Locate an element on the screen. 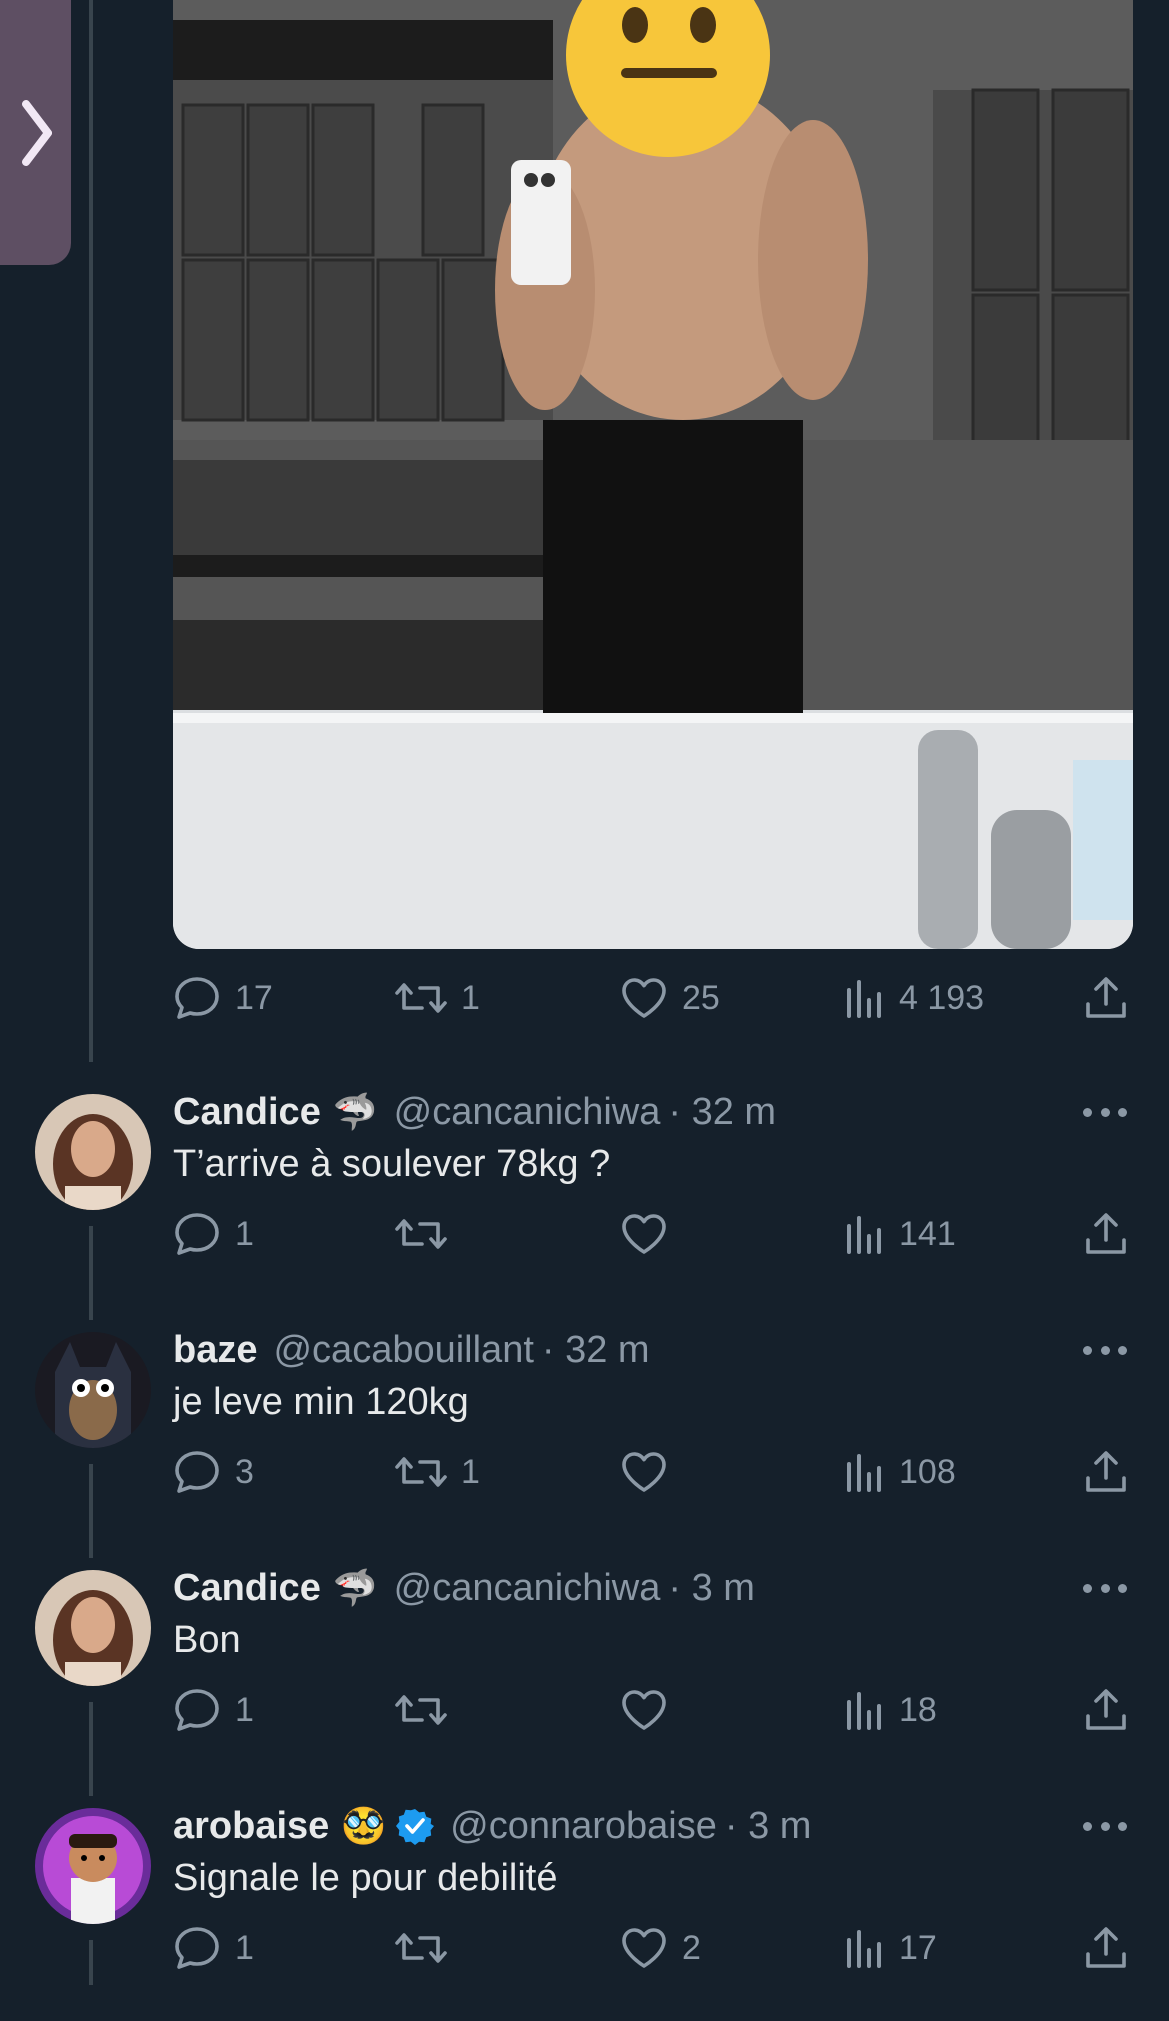  views-button: 4 193 is located at coordinates (914, 998).